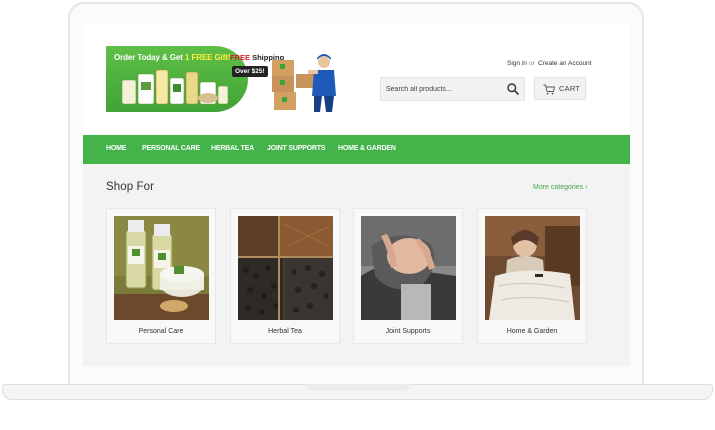 Image resolution: width=715 pixels, height=430 pixels. What do you see at coordinates (532, 268) in the screenshot?
I see `home-garden-image` at bounding box center [532, 268].